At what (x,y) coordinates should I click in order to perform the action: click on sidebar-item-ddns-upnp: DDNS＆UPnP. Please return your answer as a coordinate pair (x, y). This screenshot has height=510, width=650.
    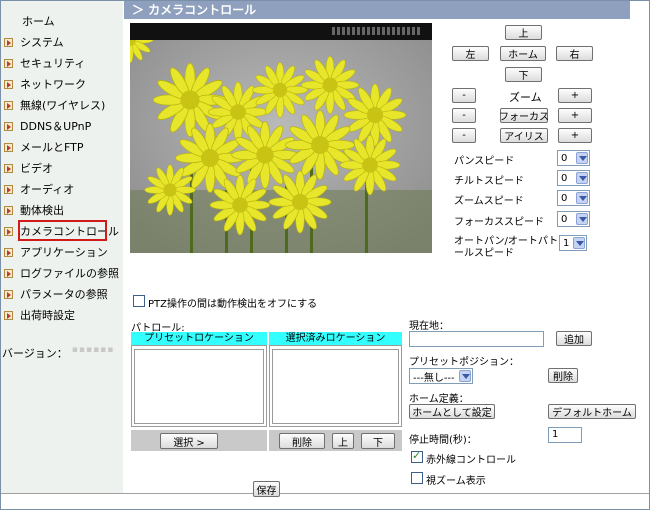
    Looking at the image, I should click on (47, 126).